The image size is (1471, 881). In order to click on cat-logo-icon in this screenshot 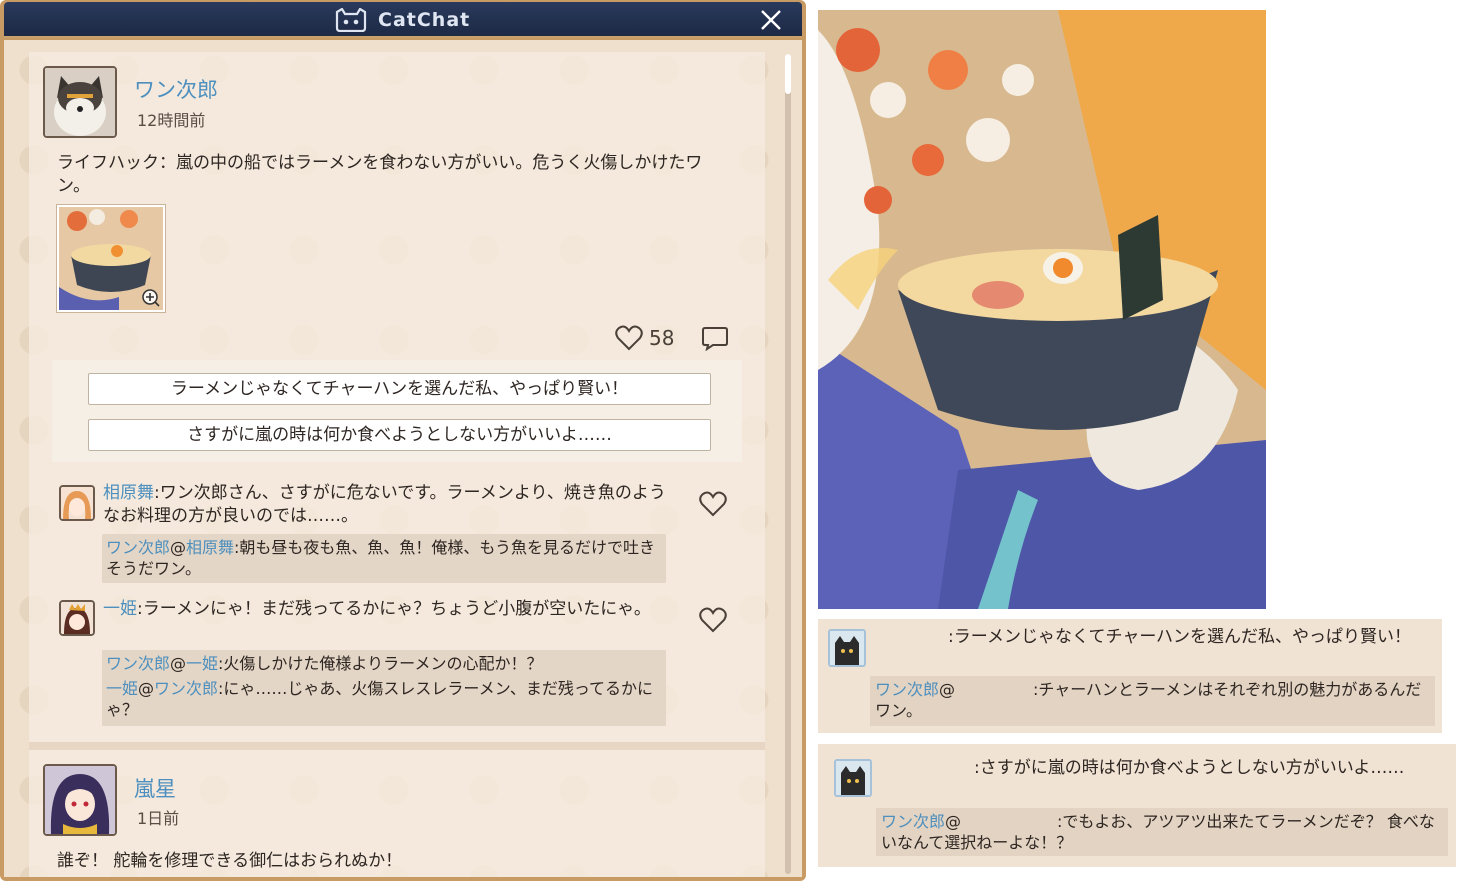, I will do `click(351, 20)`.